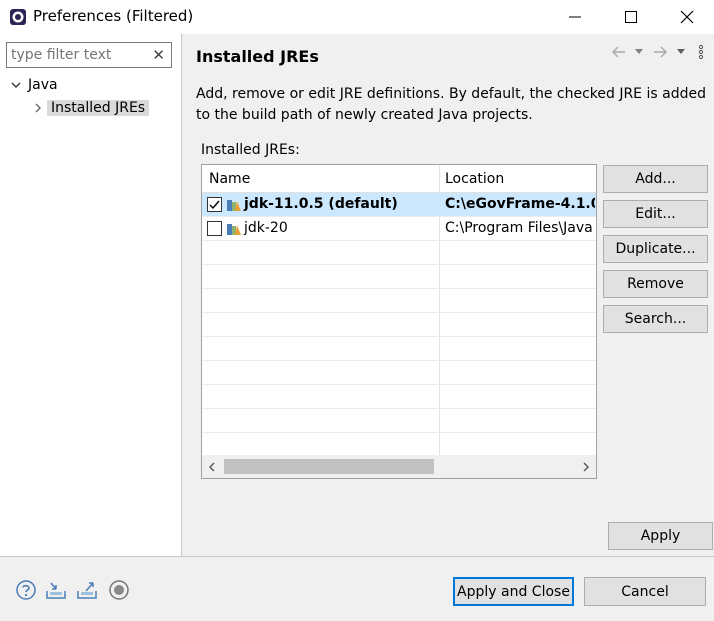  Describe the element at coordinates (38, 108) in the screenshot. I see `chevron-right-icon` at that location.